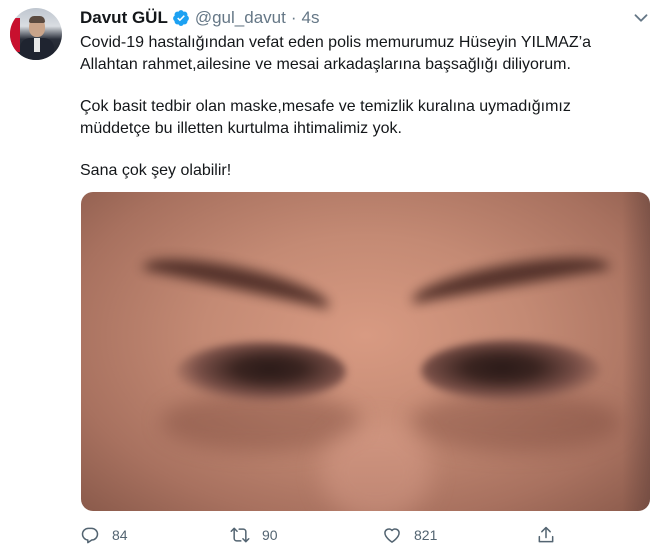 This screenshot has width=668, height=559. Describe the element at coordinates (376, 466) in the screenshot. I see `nose-bridge` at that location.